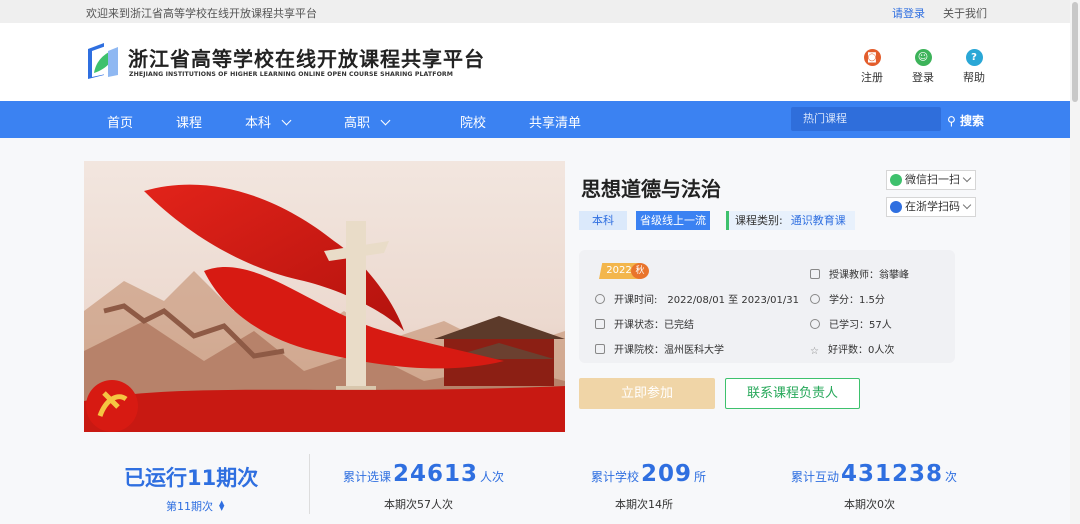  Describe the element at coordinates (644, 504) in the screenshot. I see `stat-schools-sub: 本期次14所` at that location.